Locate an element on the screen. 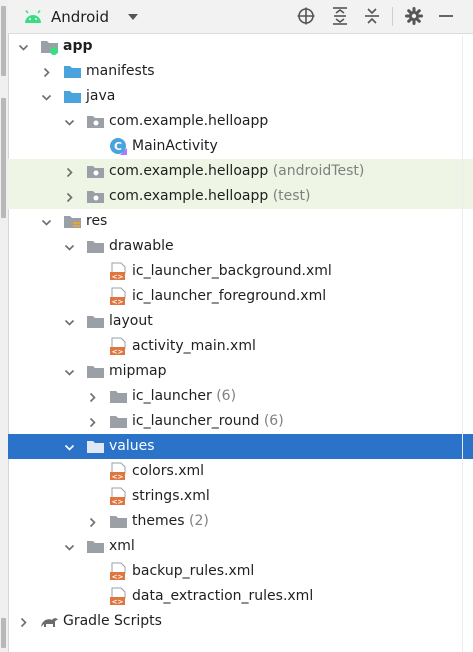 The height and width of the screenshot is (652, 473). settings-button is located at coordinates (414, 16).